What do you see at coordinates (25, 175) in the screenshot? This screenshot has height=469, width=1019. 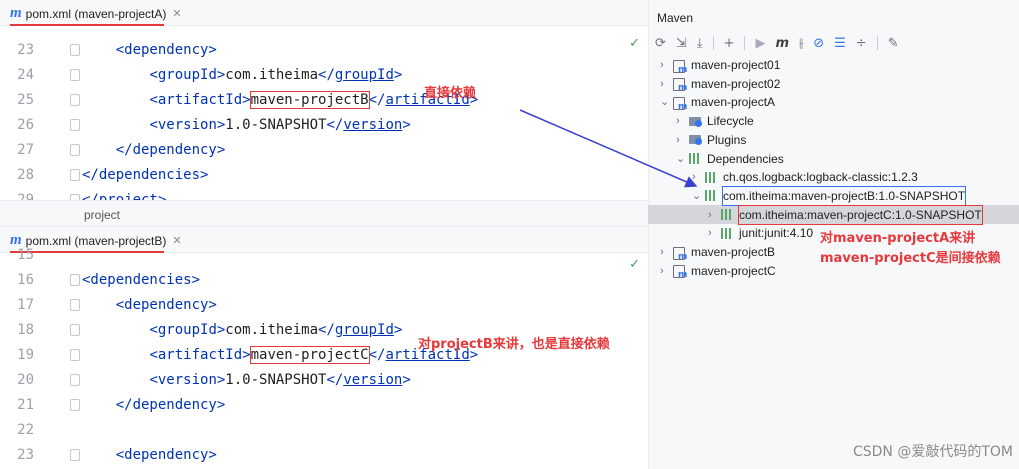 I see `line-number: 28` at bounding box center [25, 175].